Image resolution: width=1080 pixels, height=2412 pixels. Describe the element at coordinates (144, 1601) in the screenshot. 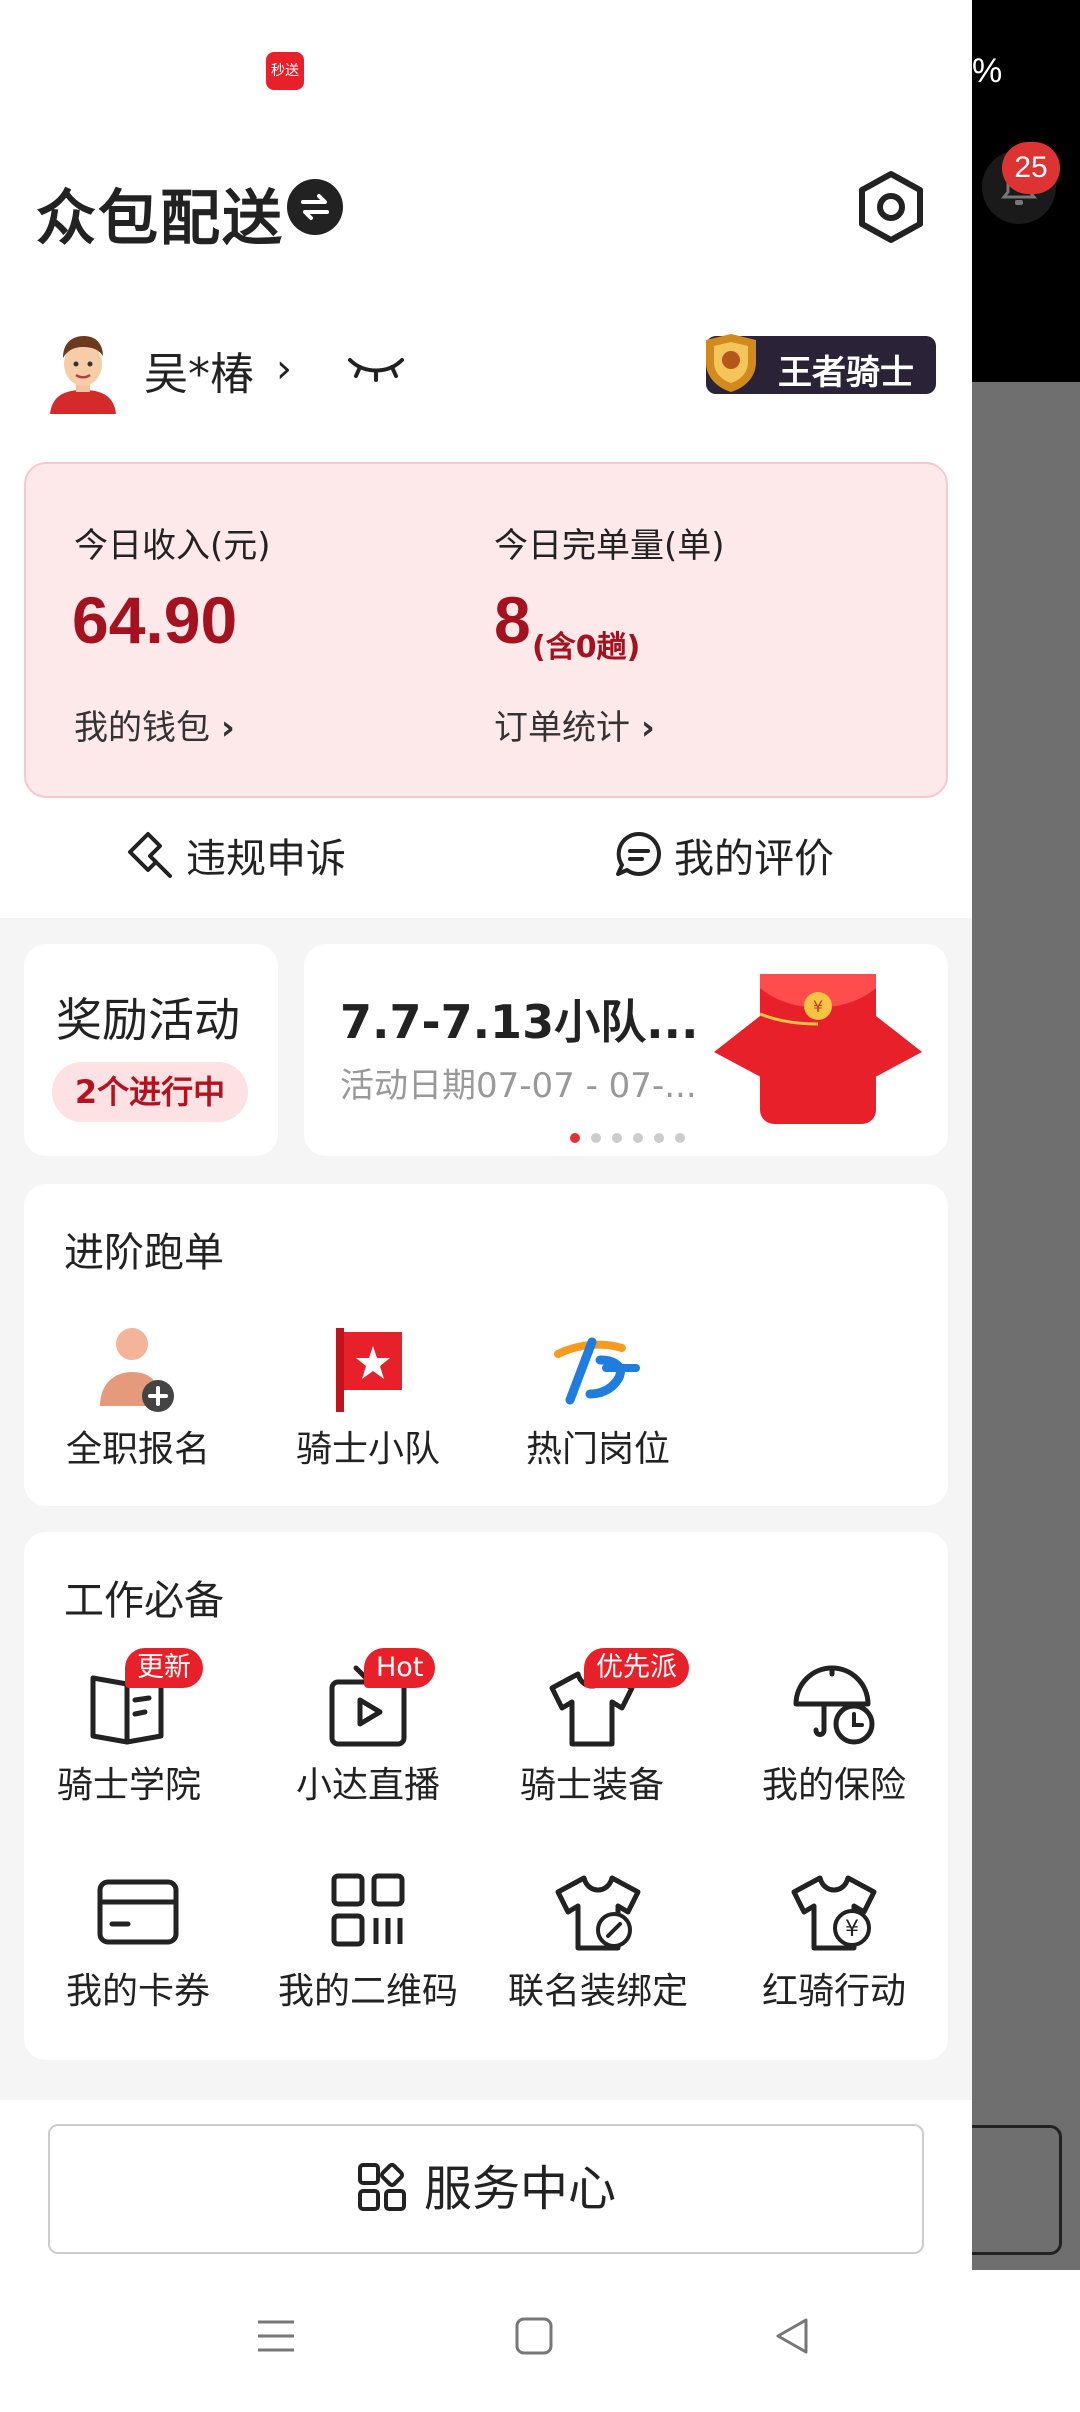

I see `section-title: 工作必备` at that location.